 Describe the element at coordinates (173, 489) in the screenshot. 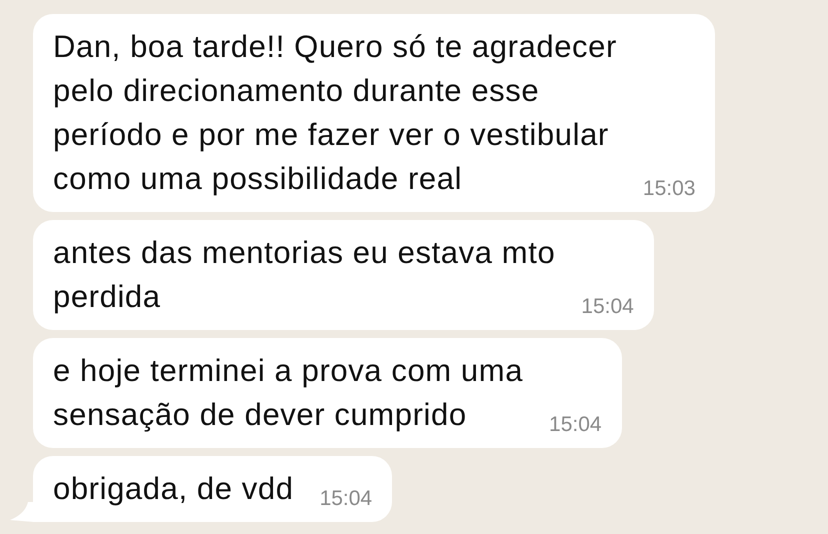

I see `message-text: obrigada, de vdd` at that location.